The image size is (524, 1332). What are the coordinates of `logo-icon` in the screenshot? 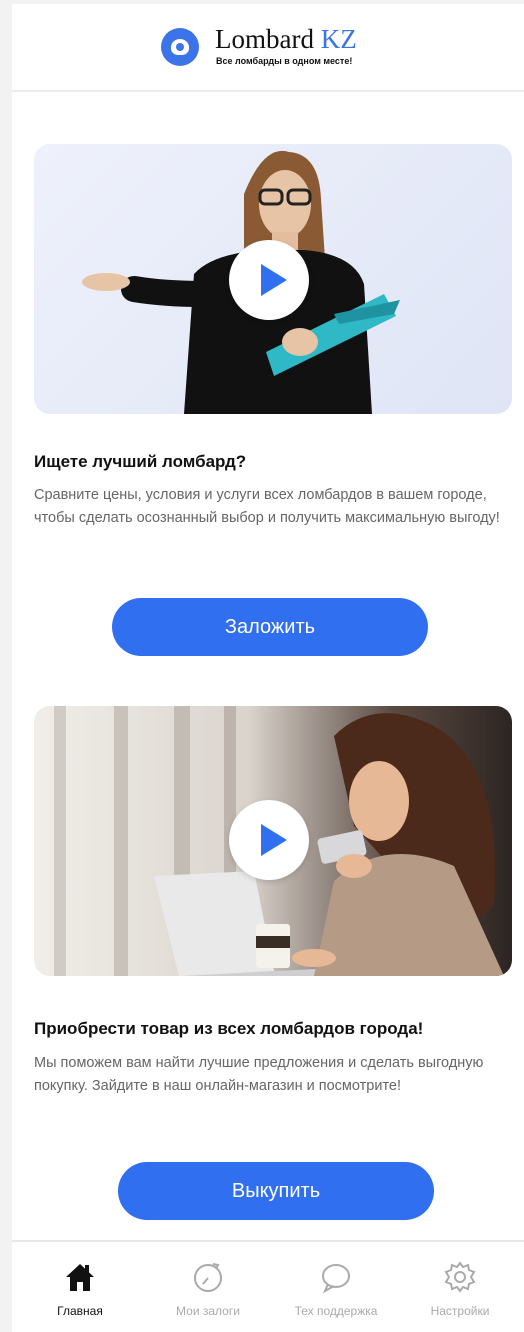 It's located at (180, 47).